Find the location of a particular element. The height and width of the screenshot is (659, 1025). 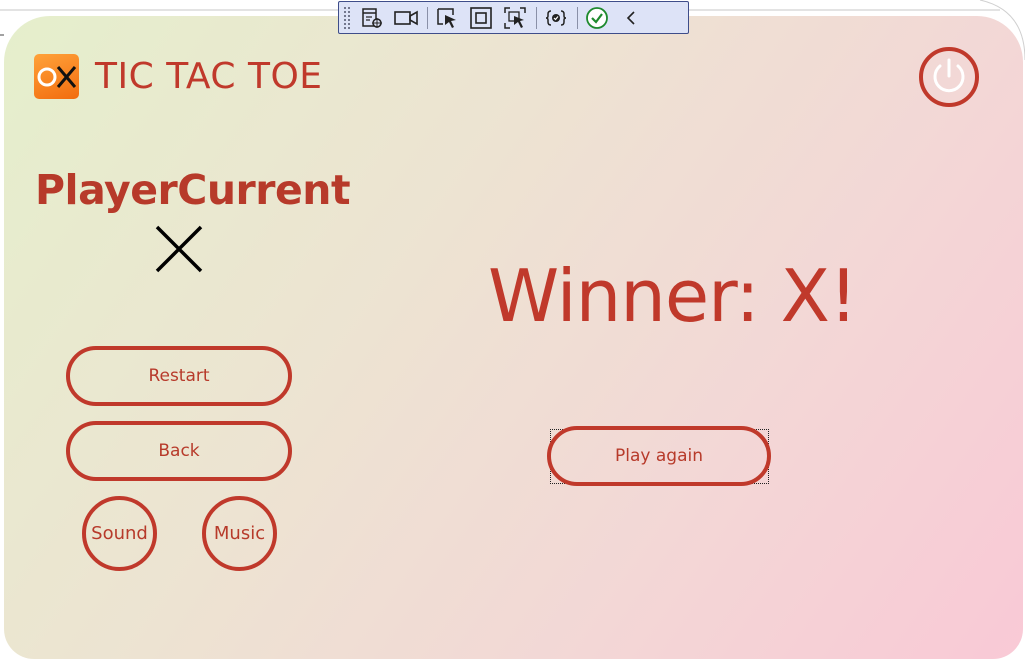

select-element-icon is located at coordinates (447, 18).